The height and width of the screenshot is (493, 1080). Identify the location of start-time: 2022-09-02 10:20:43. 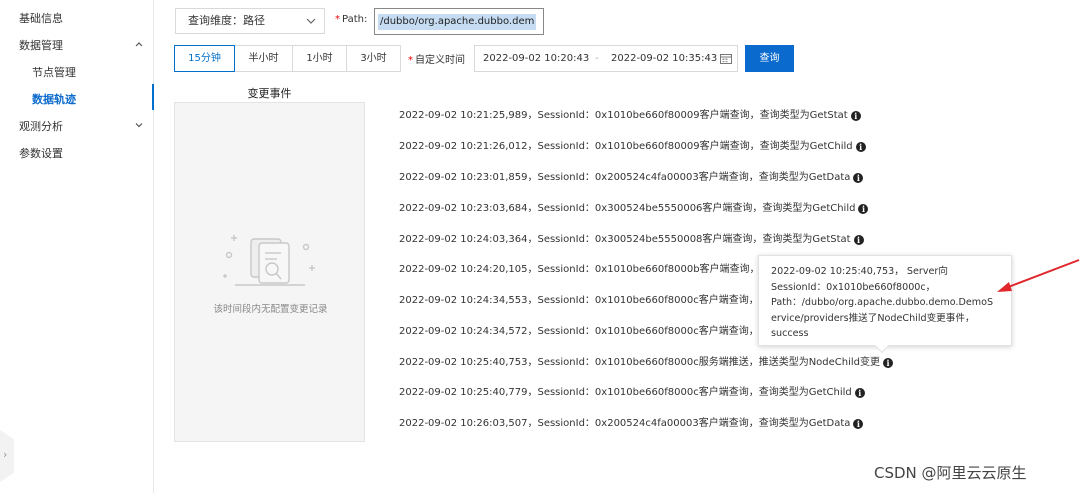
(536, 58).